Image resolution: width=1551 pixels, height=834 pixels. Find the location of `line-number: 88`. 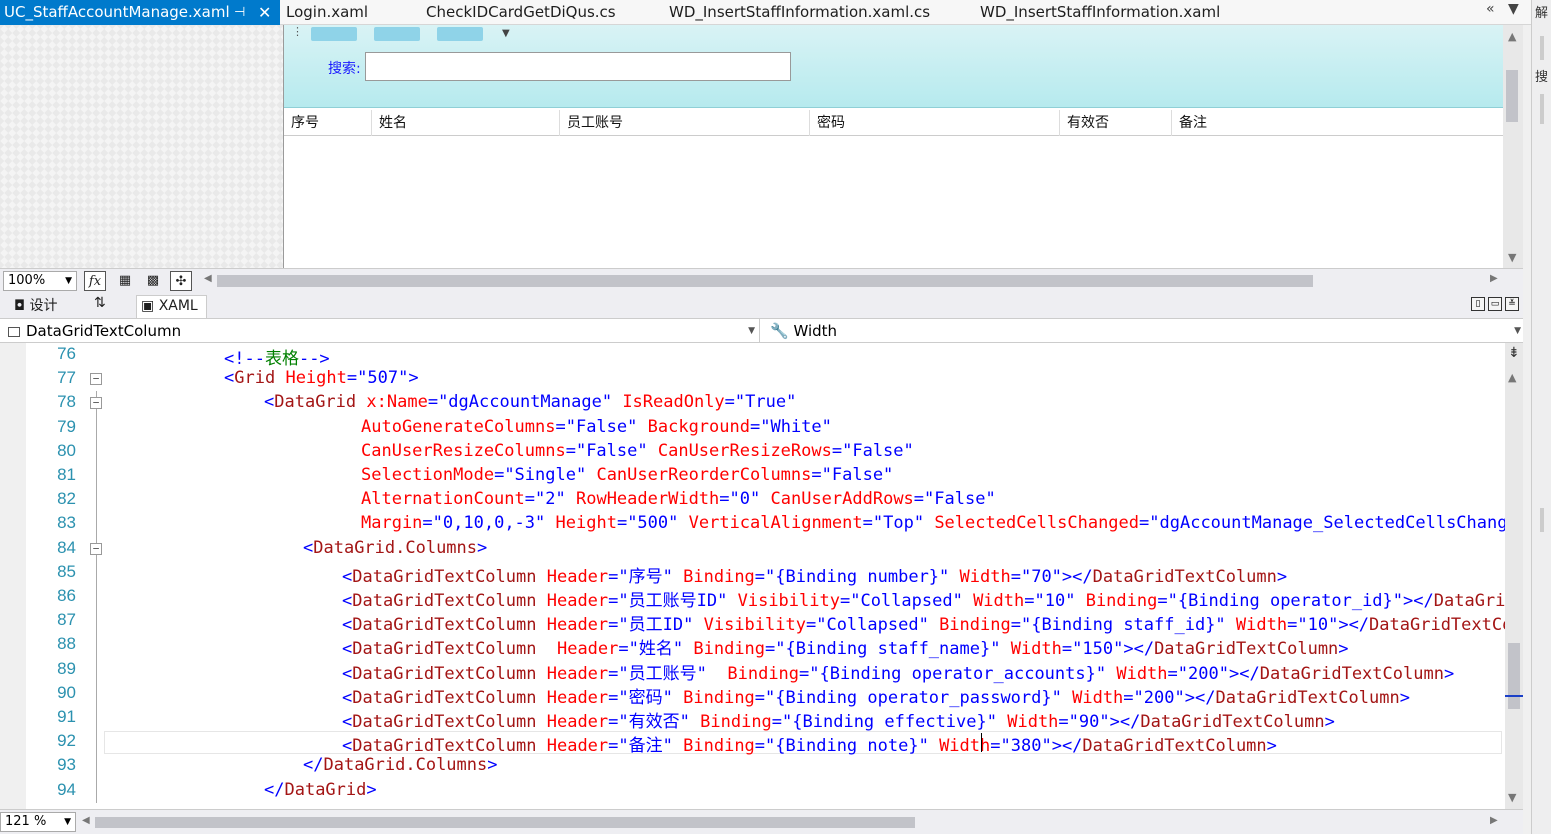

line-number: 88 is located at coordinates (66, 644).